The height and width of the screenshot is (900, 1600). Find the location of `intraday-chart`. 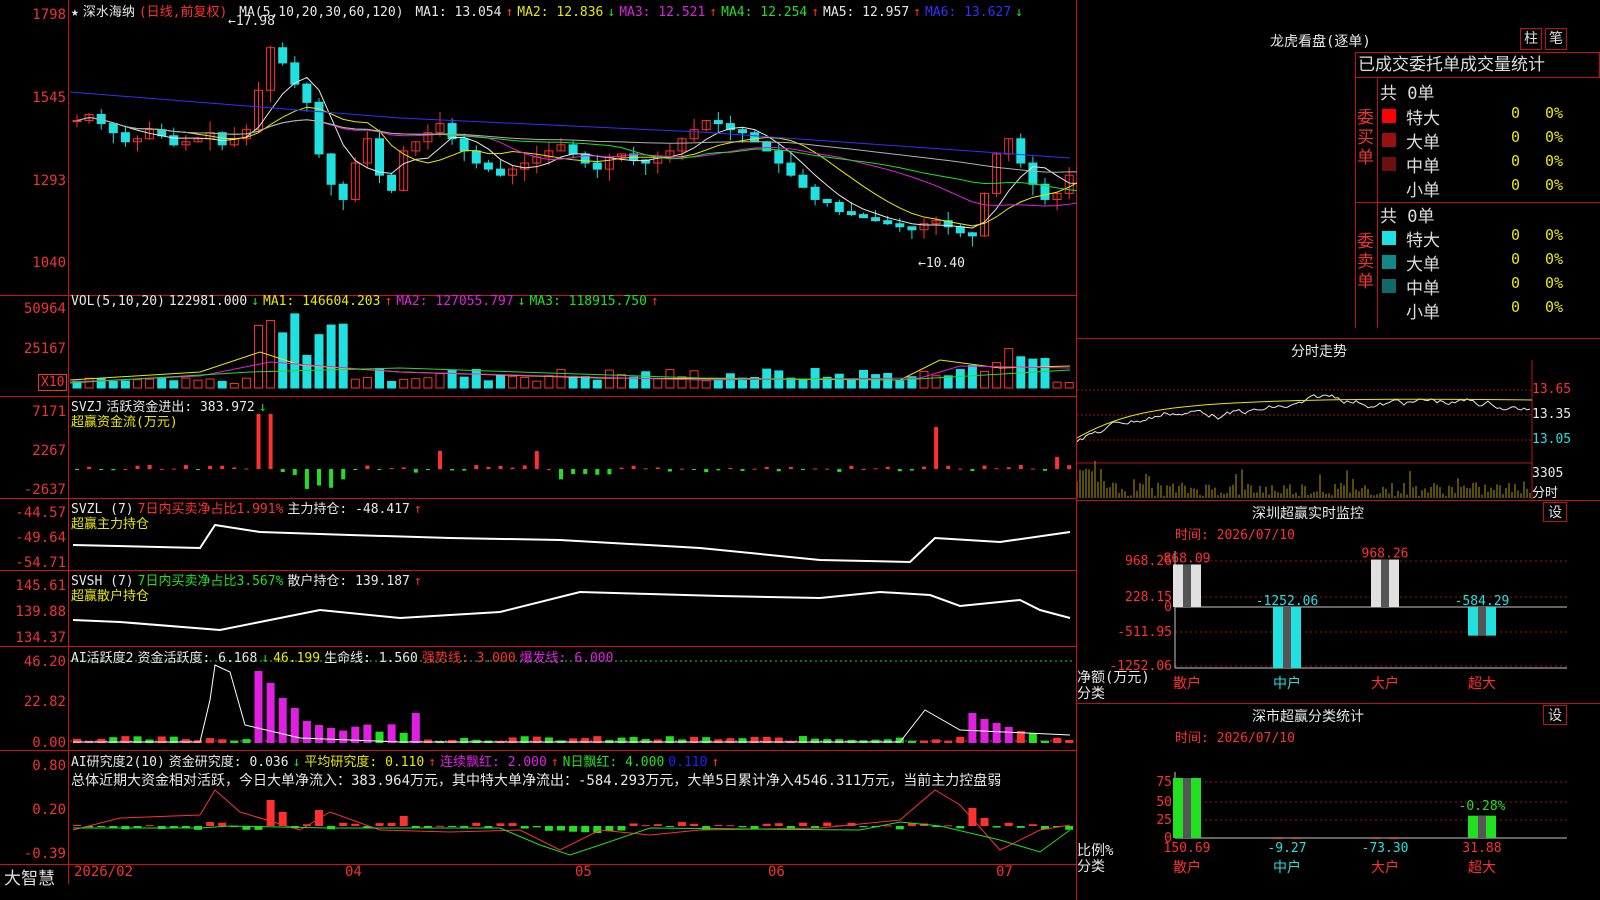

intraday-chart is located at coordinates (1338, 430).